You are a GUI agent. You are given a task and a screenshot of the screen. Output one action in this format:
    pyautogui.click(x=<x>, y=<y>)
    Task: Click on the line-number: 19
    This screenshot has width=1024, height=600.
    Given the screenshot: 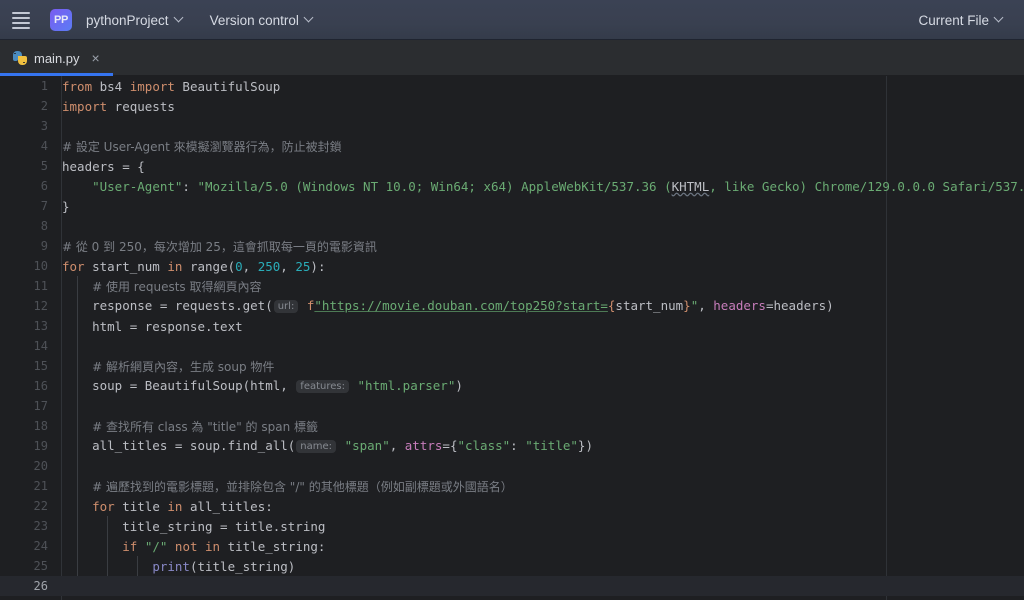 What is the action you would take?
    pyautogui.click(x=40, y=446)
    